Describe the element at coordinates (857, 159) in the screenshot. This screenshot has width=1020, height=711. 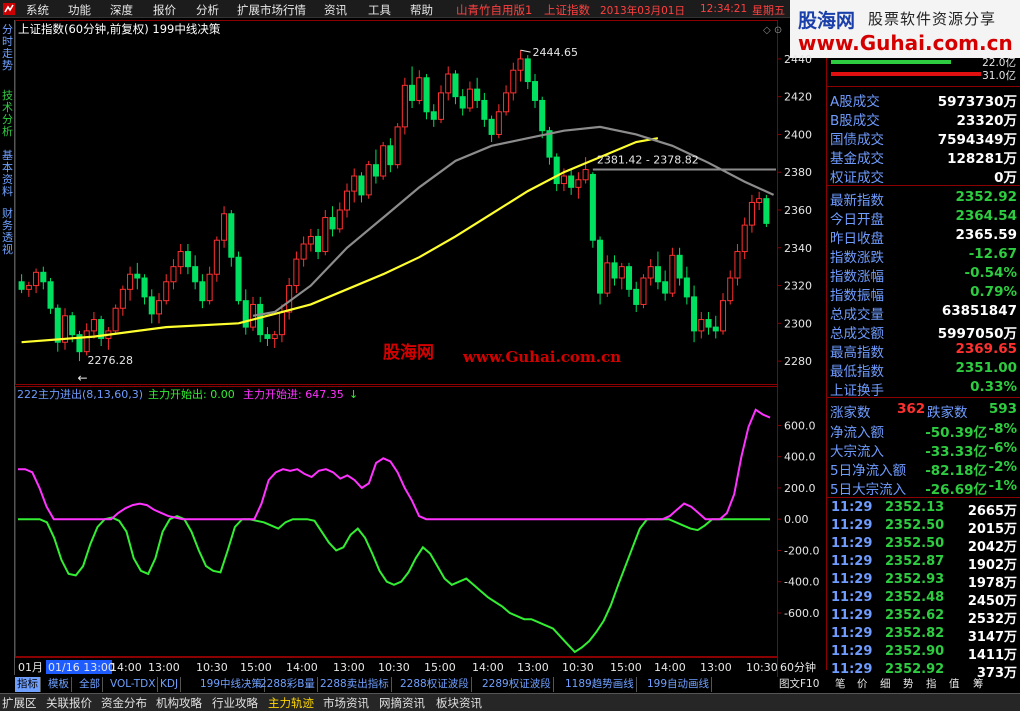
I see `row-label: 基金成交` at that location.